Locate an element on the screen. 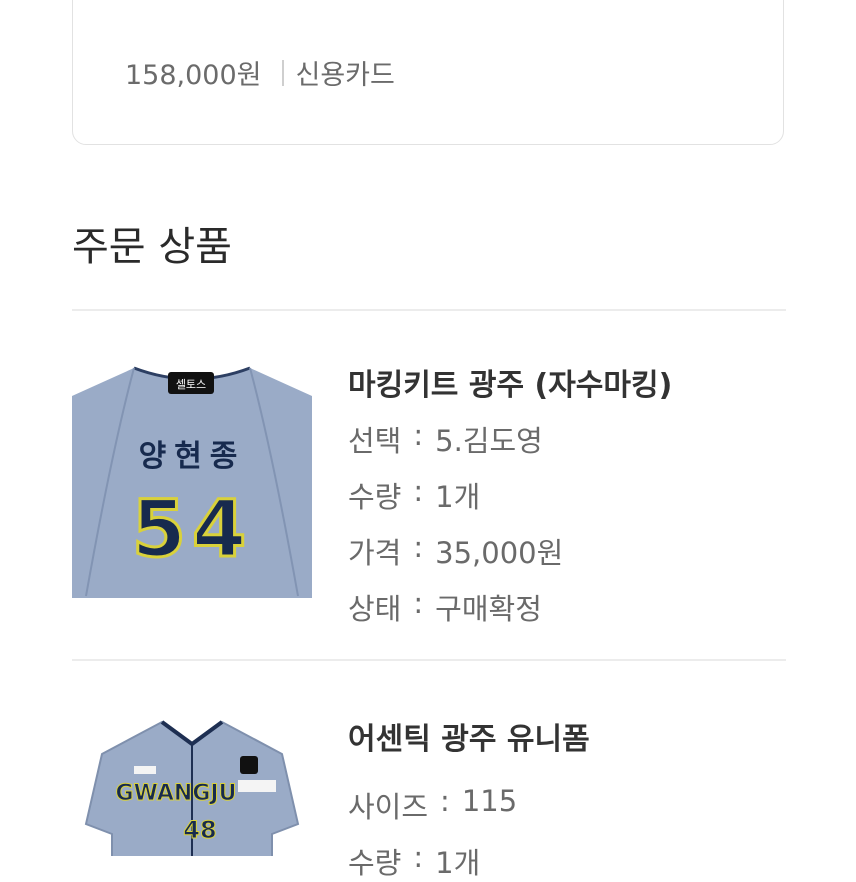 This screenshot has width=856, height=882. option-value: 5.김도영 is located at coordinates (489, 441).